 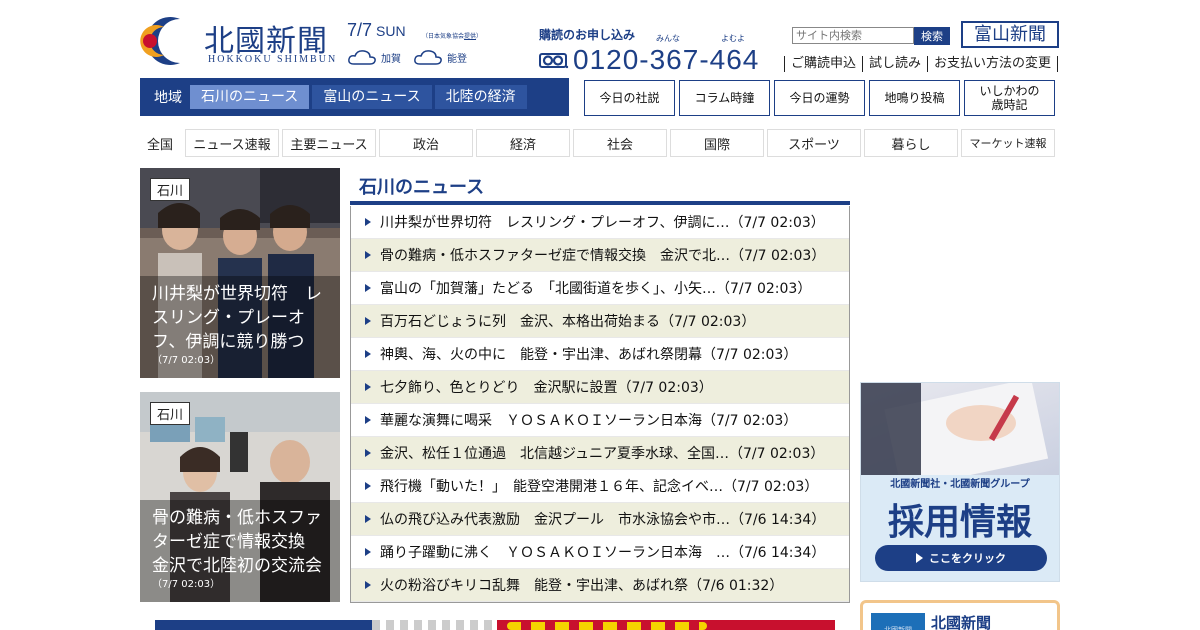 What do you see at coordinates (932, 36) in the screenshot?
I see `search-button: 検索` at bounding box center [932, 36].